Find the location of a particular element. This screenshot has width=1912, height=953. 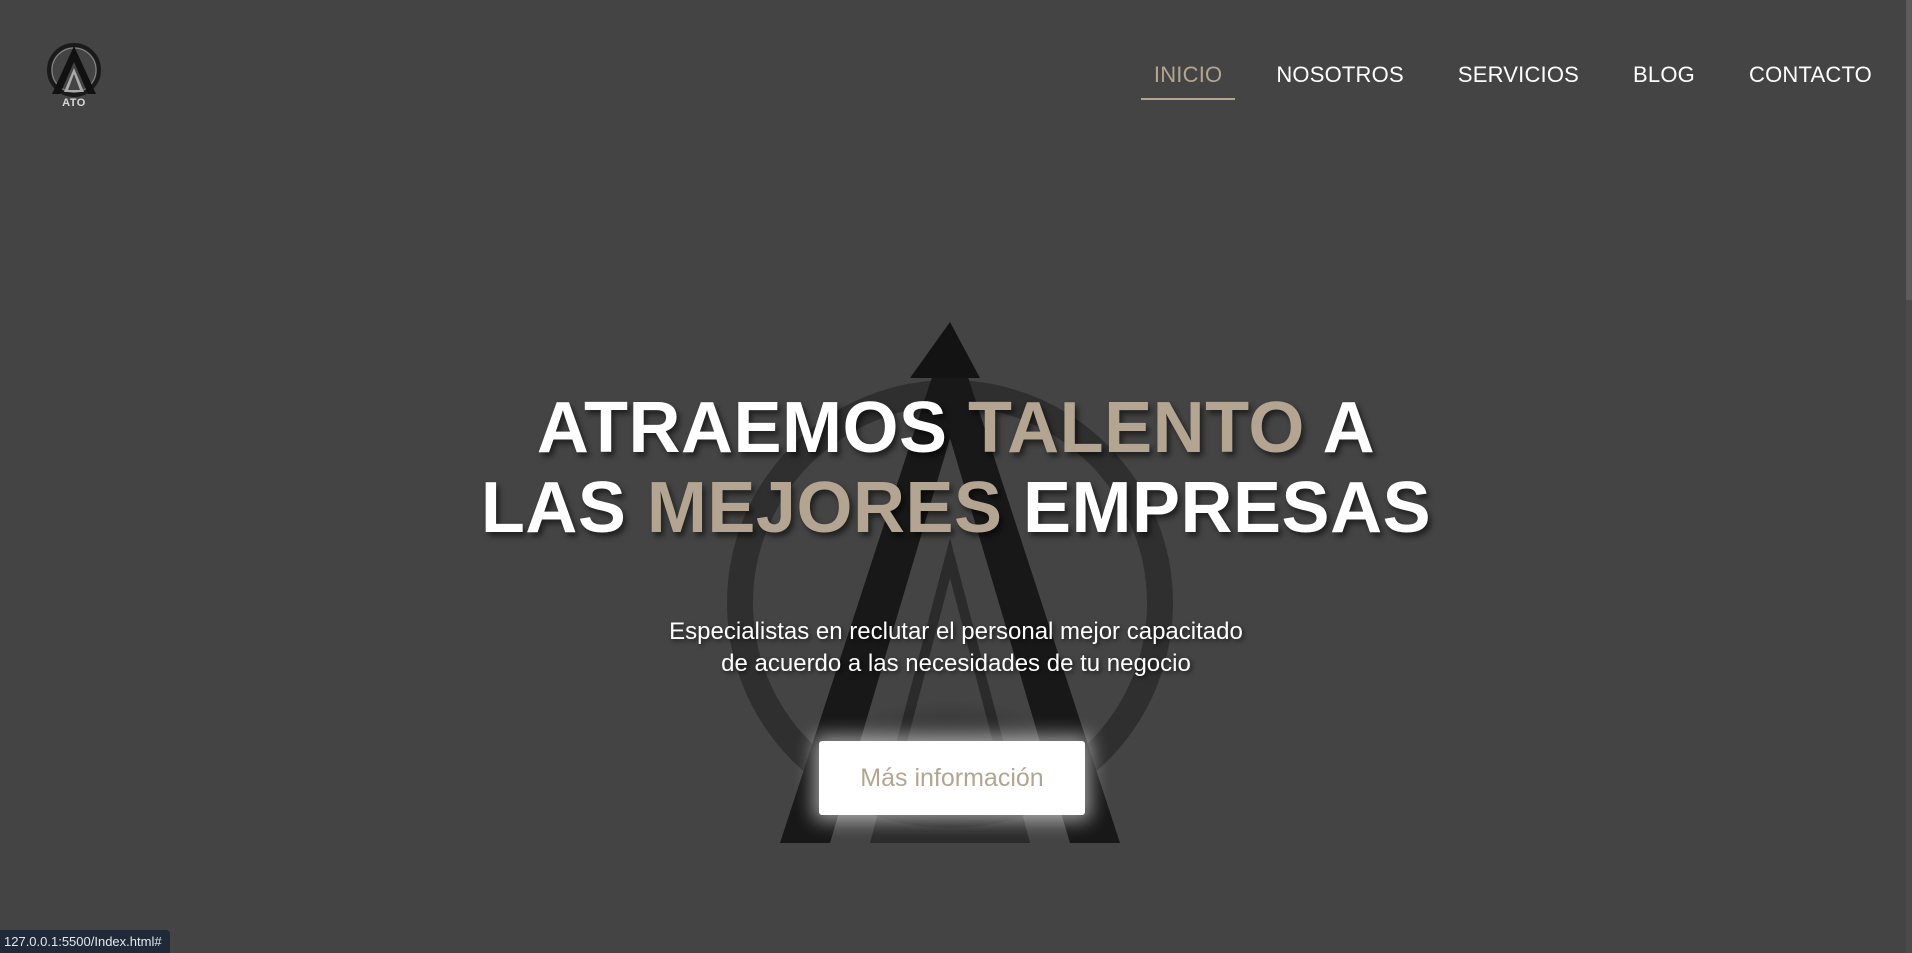

ato-logo-icon is located at coordinates (74, 70).